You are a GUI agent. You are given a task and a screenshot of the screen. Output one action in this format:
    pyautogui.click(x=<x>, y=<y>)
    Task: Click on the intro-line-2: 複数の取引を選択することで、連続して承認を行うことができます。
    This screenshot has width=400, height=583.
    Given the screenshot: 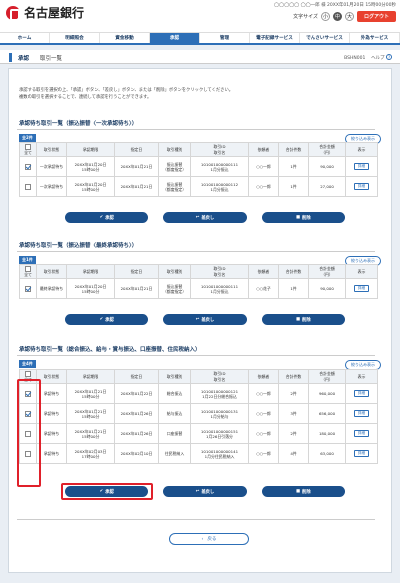 What is the action you would take?
    pyautogui.click(x=85, y=97)
    